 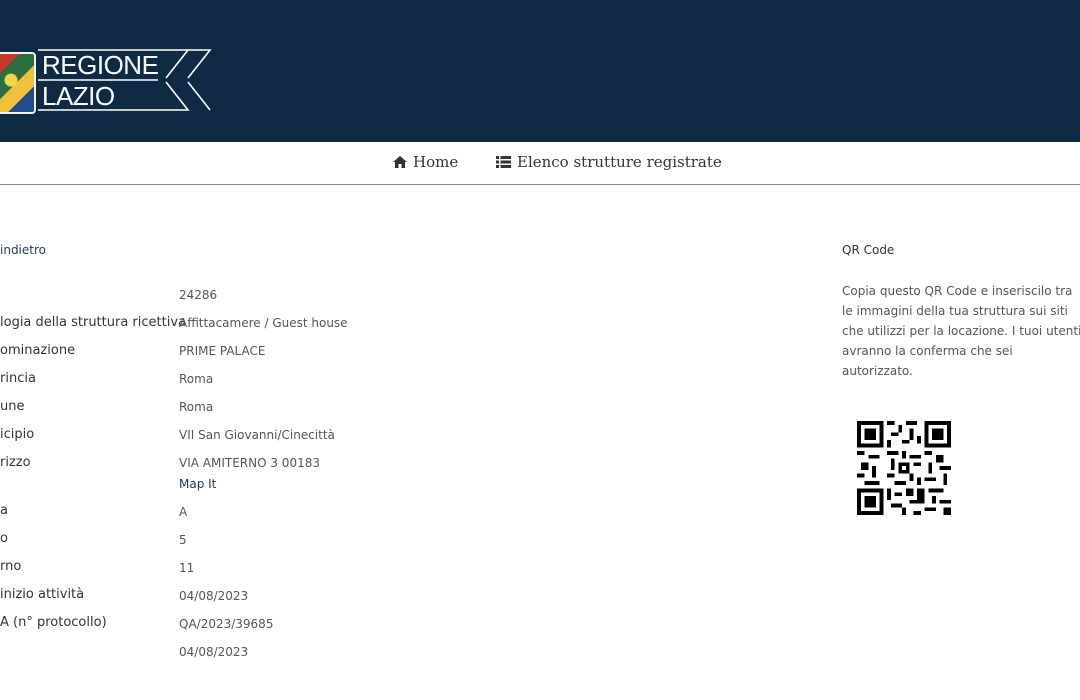 I want to click on detail-label: rincia, so click(x=18, y=378).